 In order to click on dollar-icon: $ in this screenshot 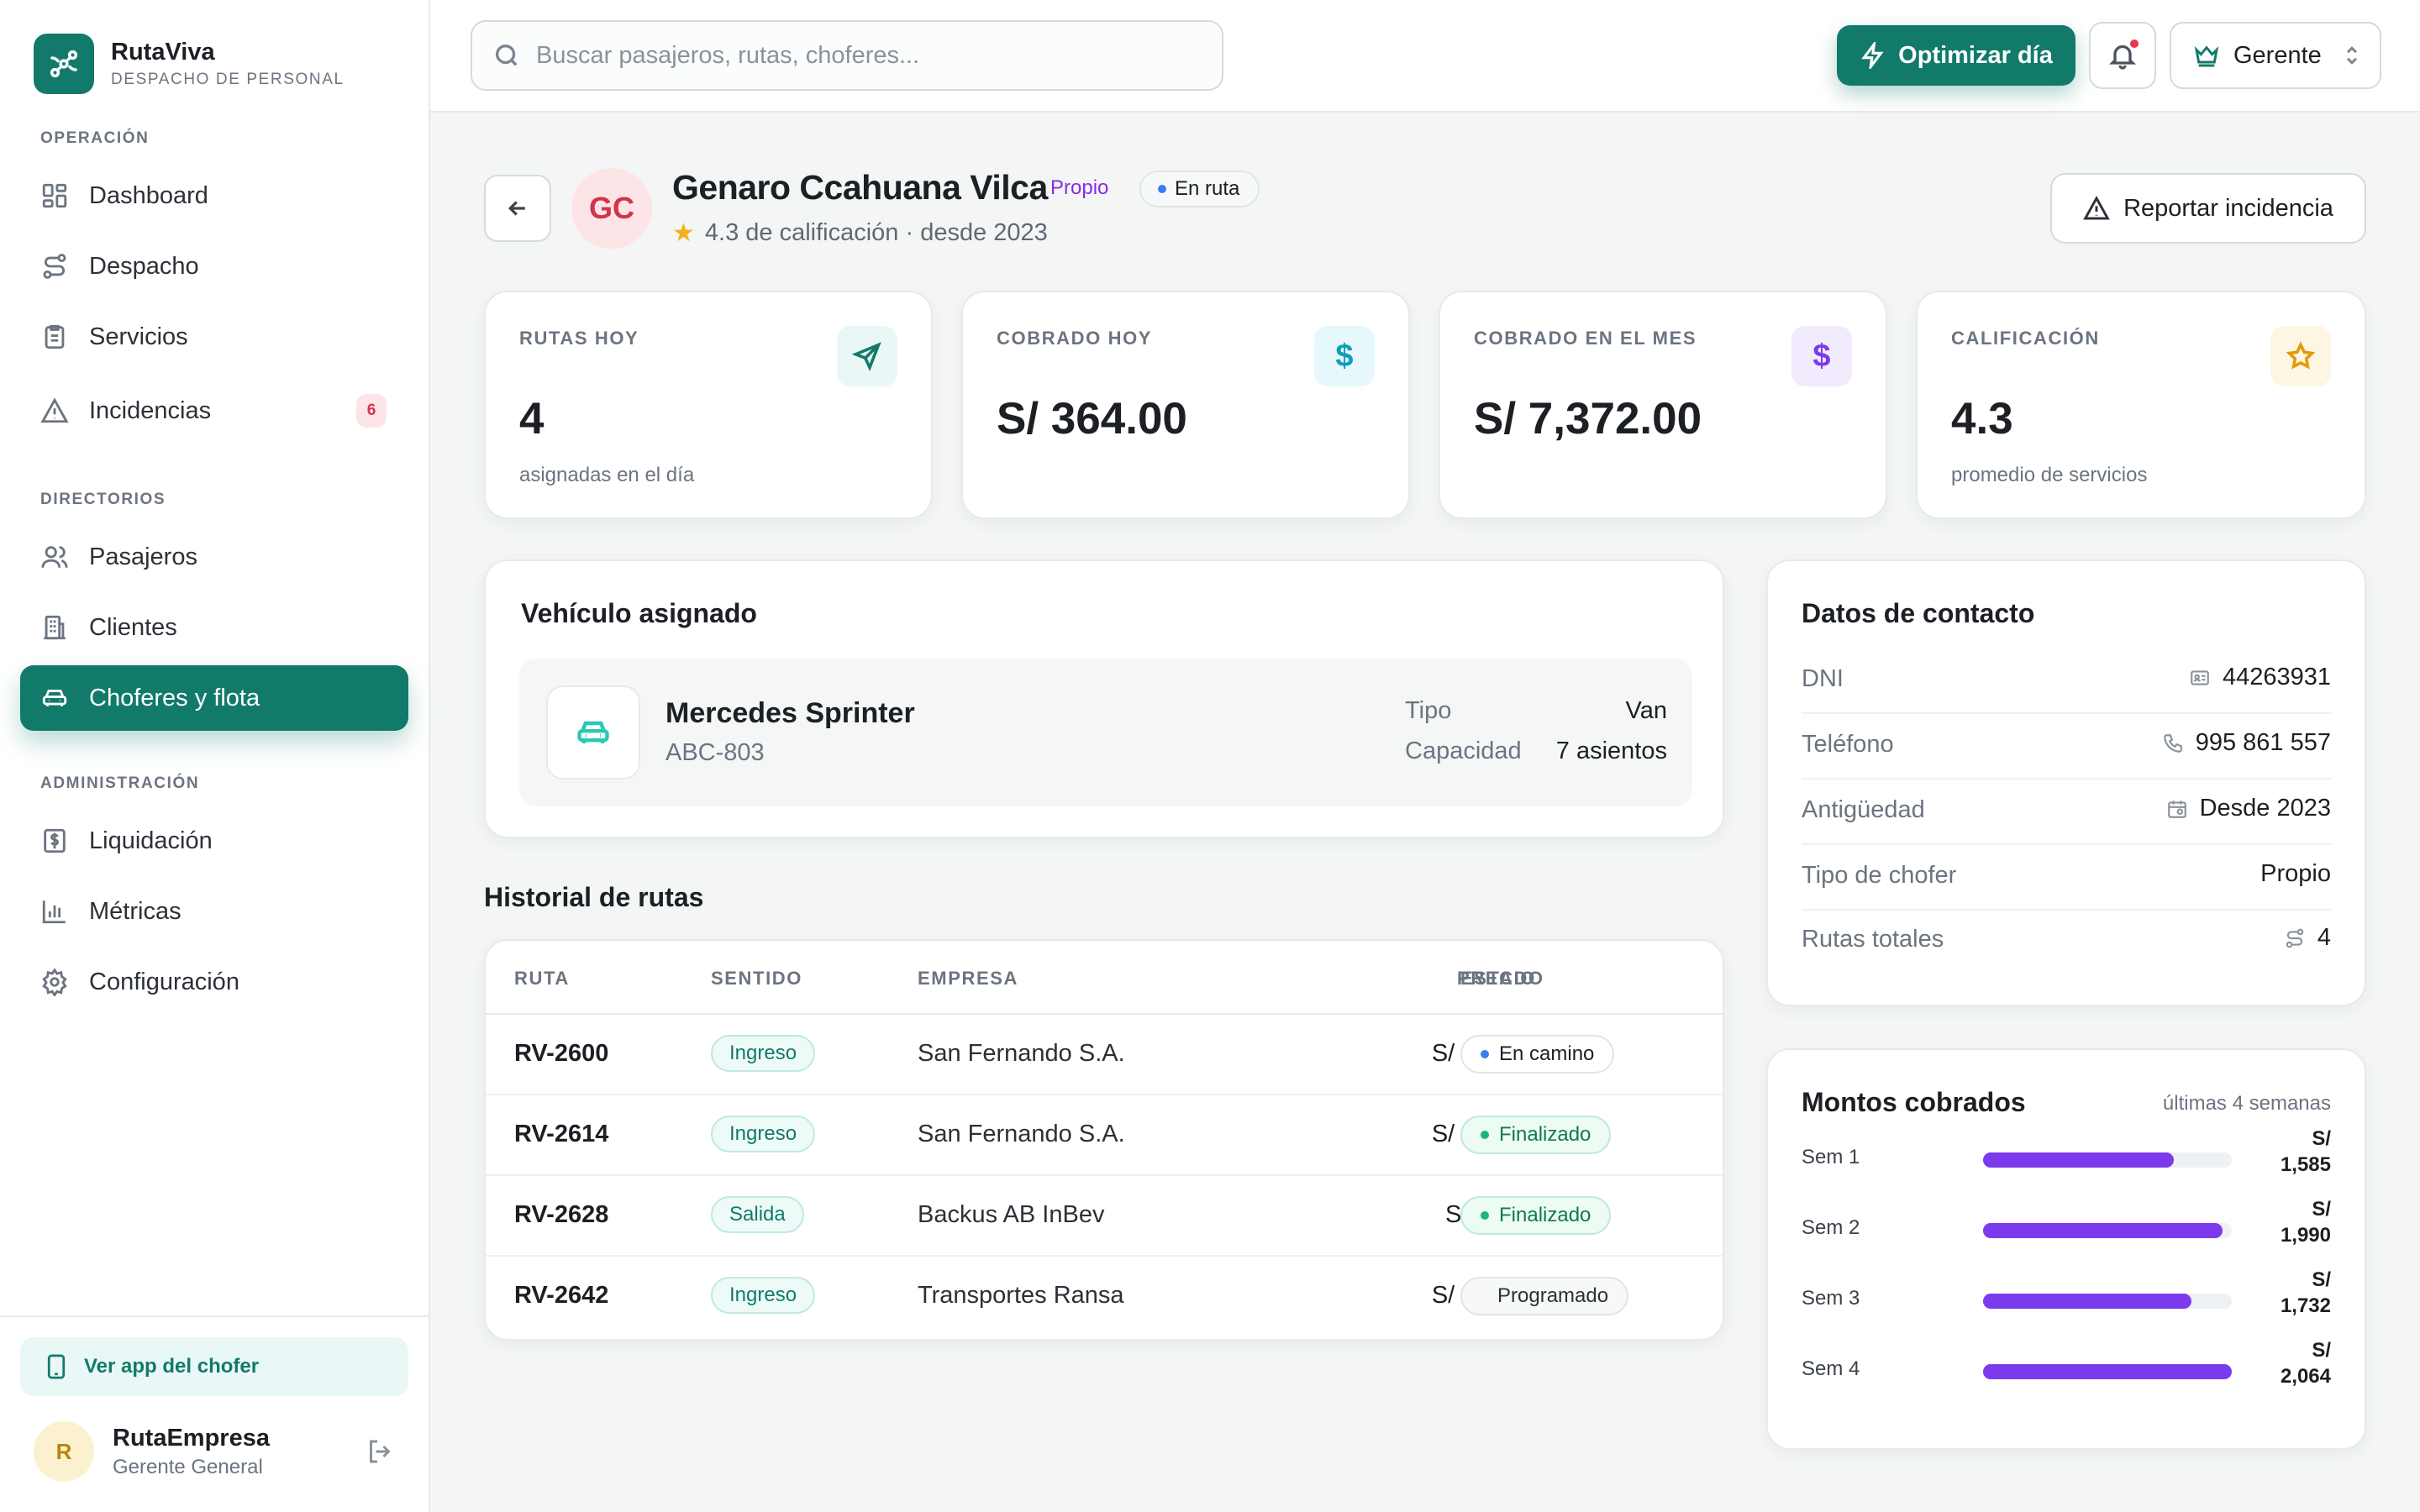, I will do `click(1345, 356)`.